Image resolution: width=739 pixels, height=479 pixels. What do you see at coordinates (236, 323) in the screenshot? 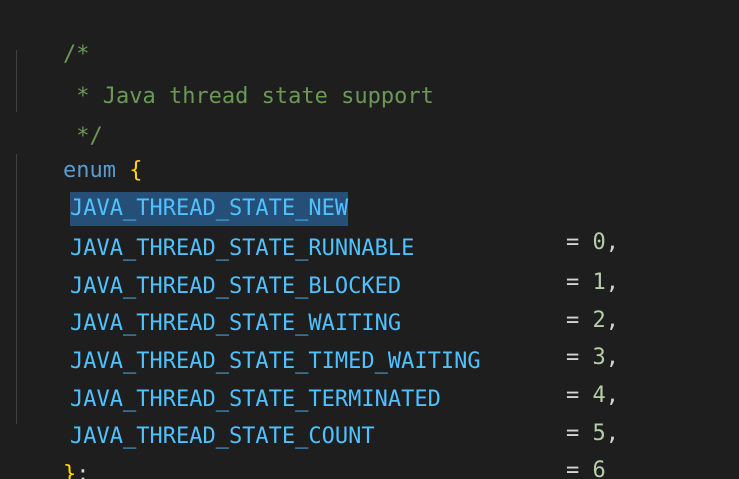
I see `enum-member-name: JAVA_THREAD_STATE_WAITING` at bounding box center [236, 323].